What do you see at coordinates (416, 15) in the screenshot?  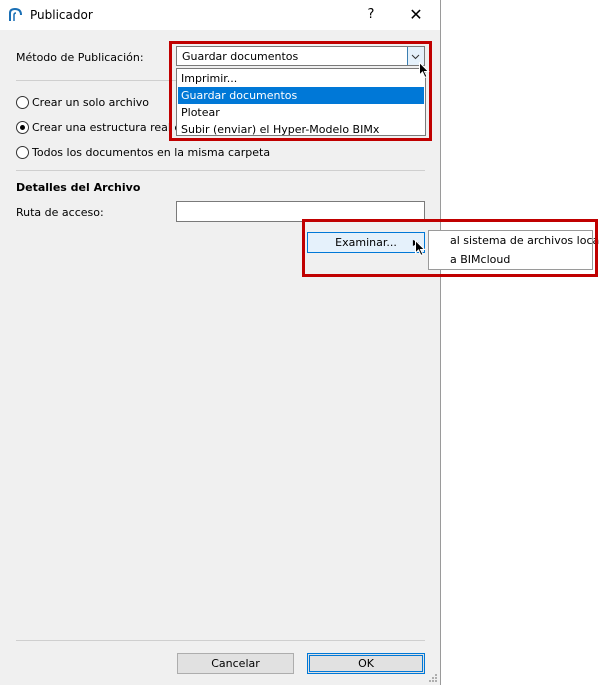 I see `close-icon: ✕` at bounding box center [416, 15].